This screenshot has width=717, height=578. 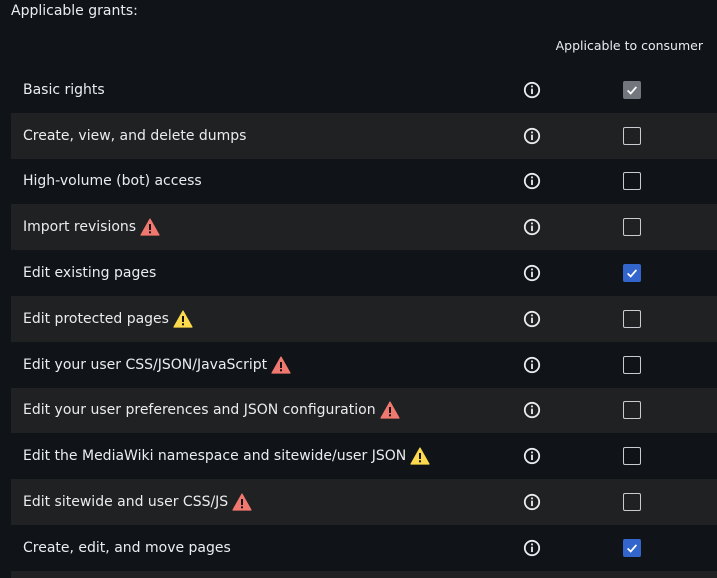 I want to click on grant-row: Create, edit, and move pages, so click(x=364, y=548).